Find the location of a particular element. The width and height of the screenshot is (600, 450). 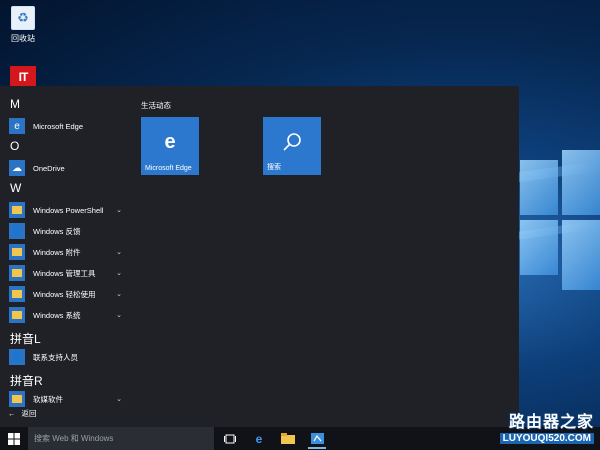

app-item-ruanmei-software: 软媒软件 ⌄ is located at coordinates (65, 399).